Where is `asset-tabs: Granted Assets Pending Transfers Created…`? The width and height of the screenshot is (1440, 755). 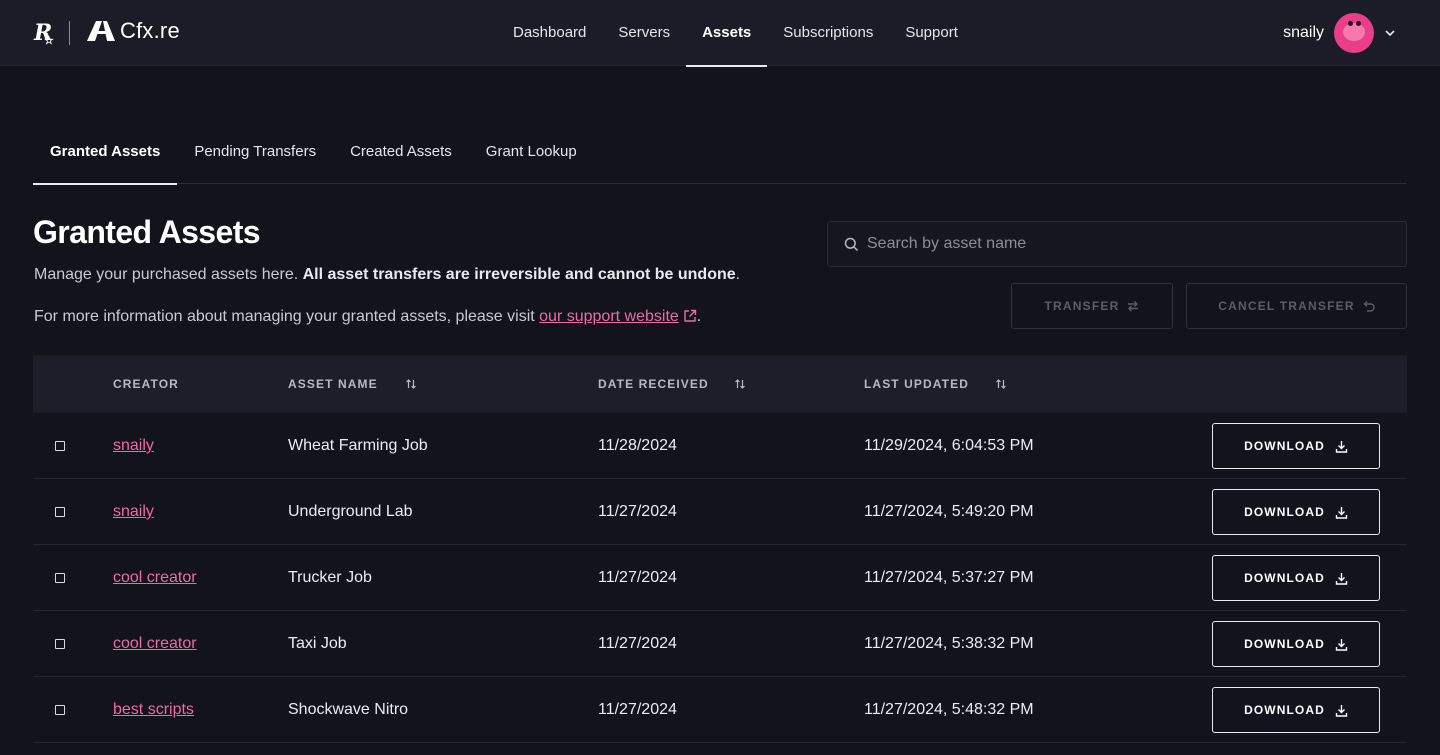 asset-tabs: Granted Assets Pending Transfers Created… is located at coordinates (720, 156).